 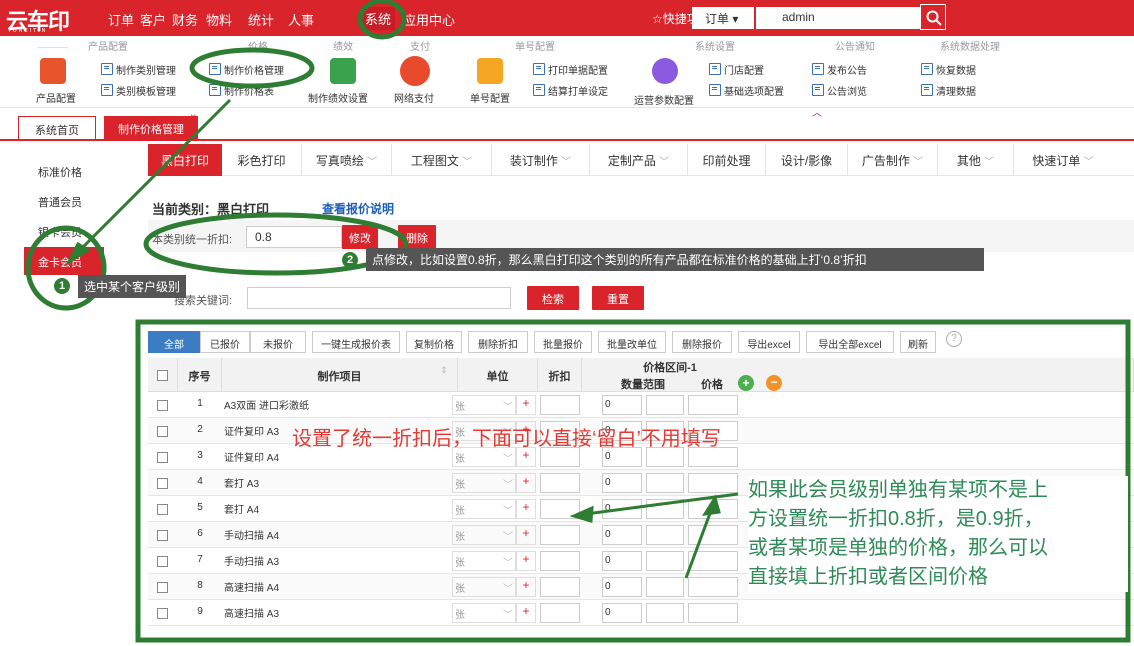 I want to click on filter-quoted: 已报价, so click(x=225, y=342).